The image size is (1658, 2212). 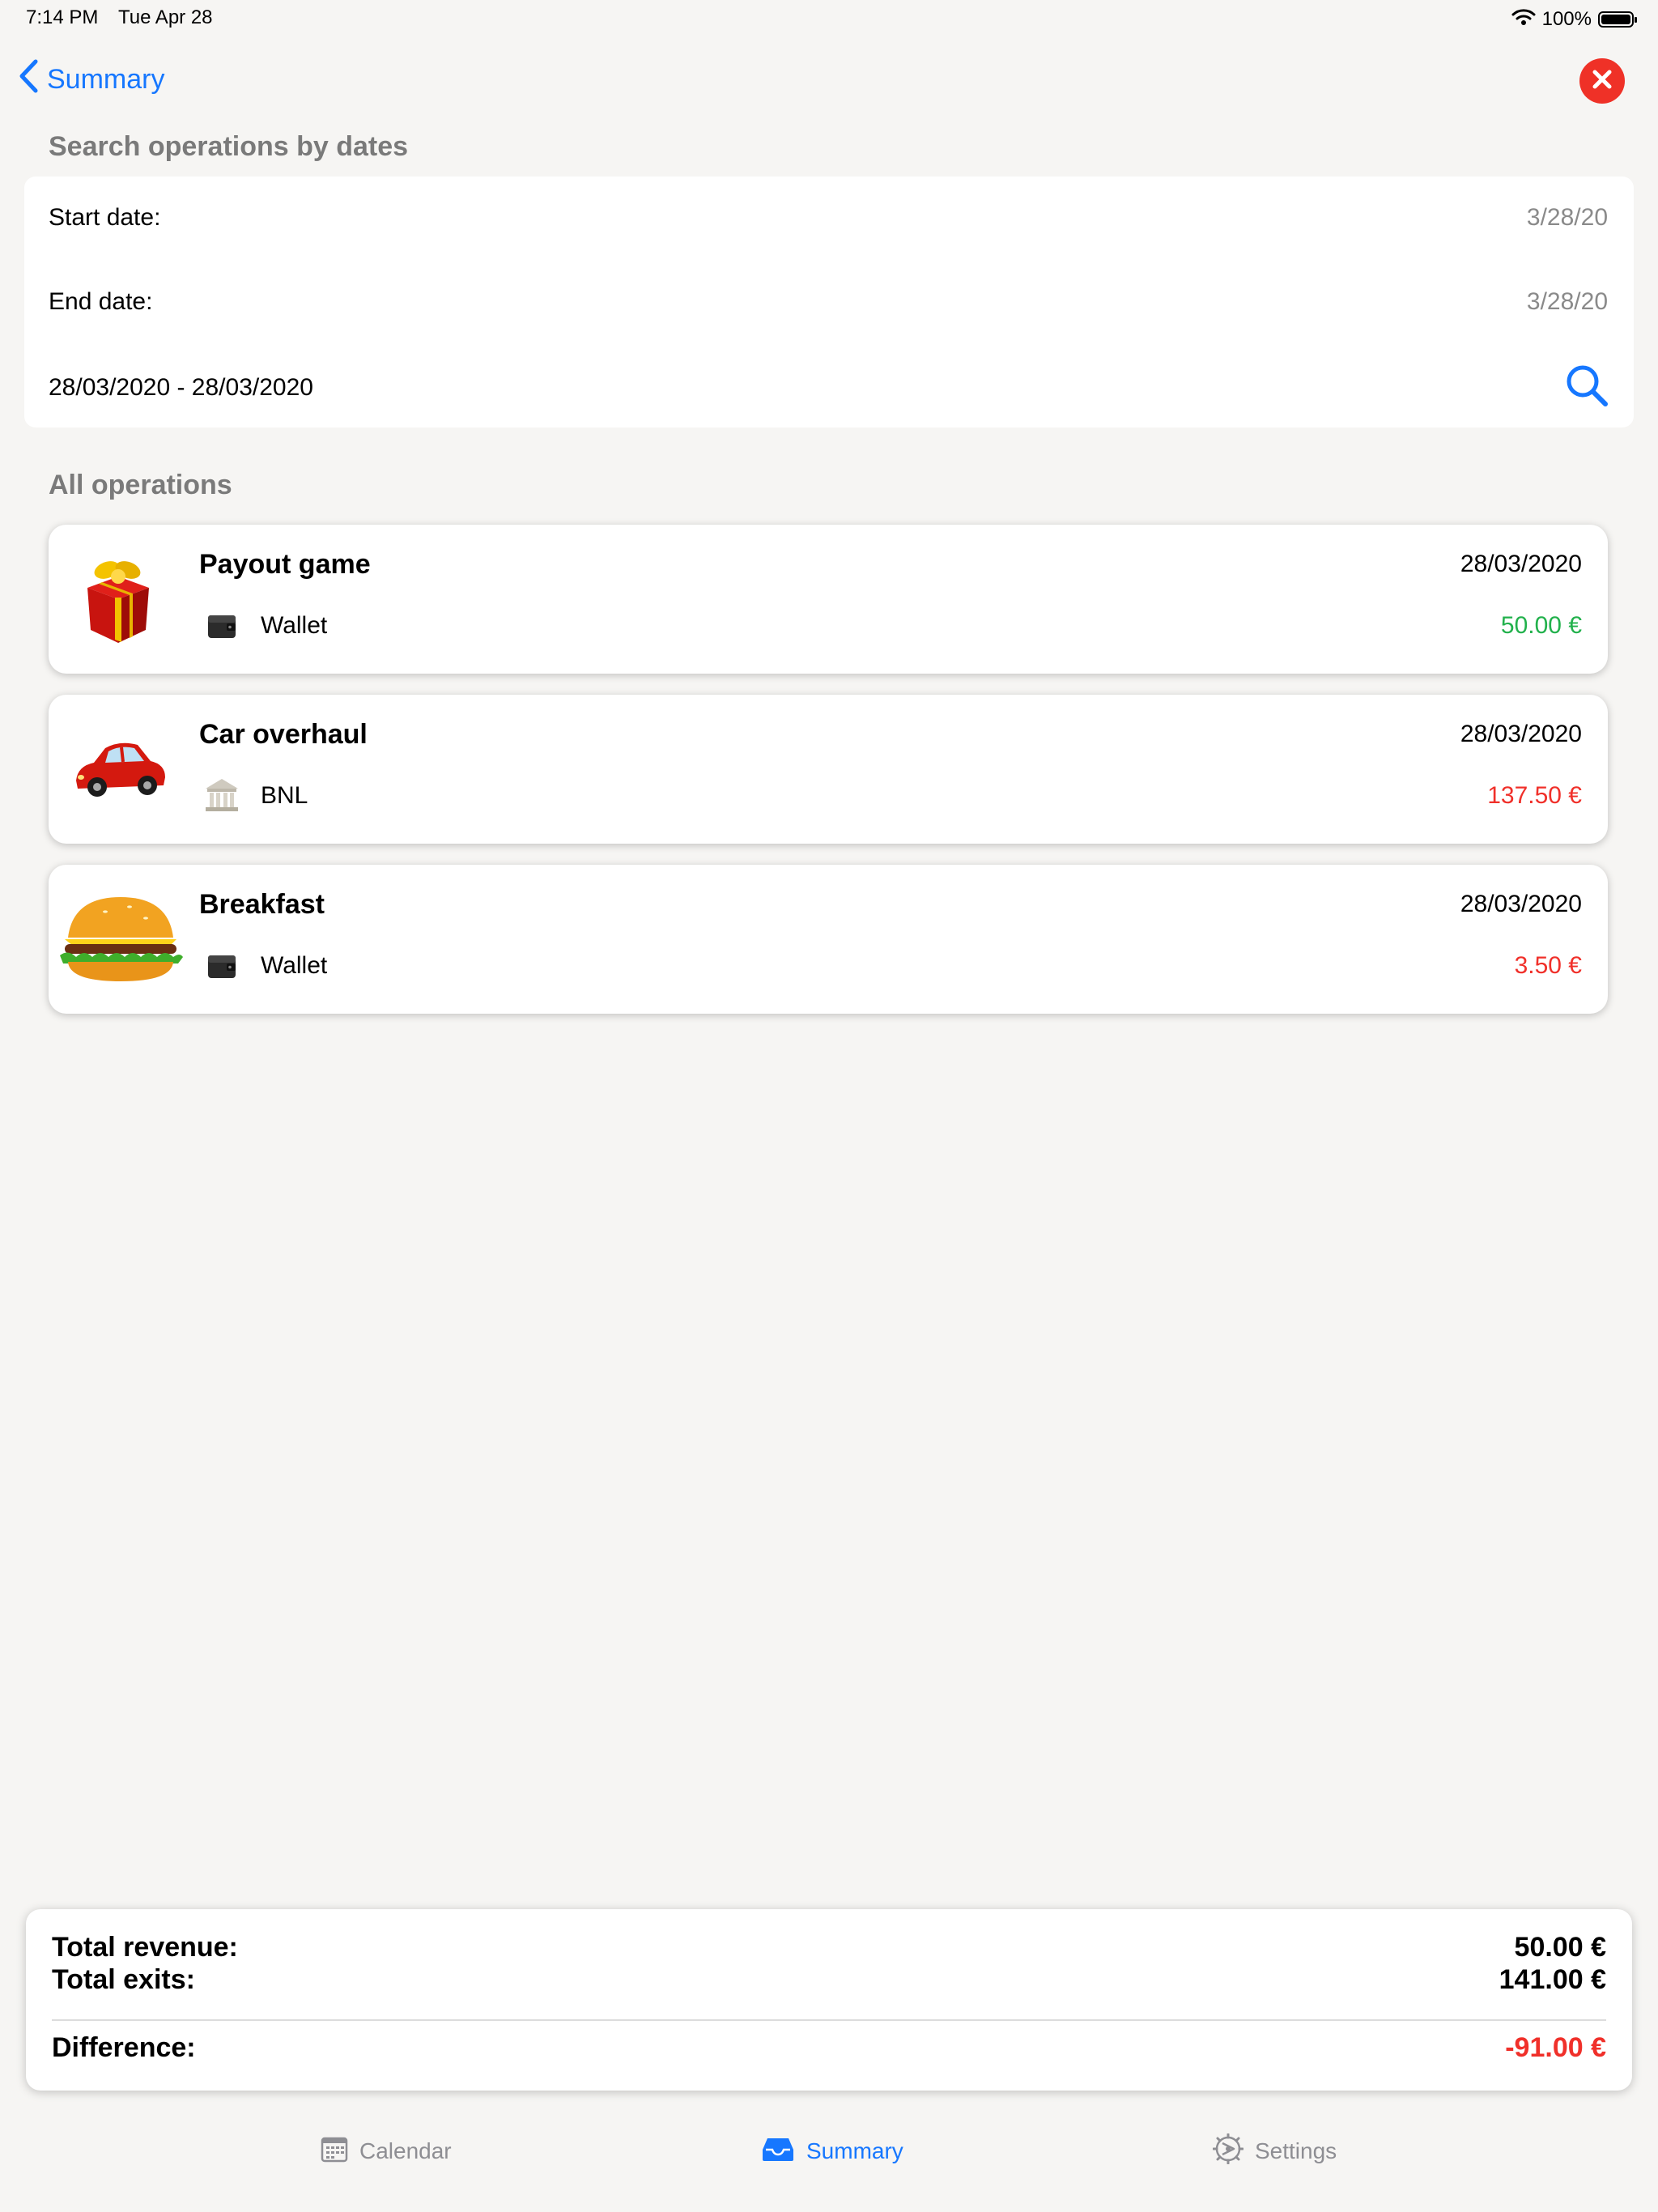 What do you see at coordinates (1567, 302) in the screenshot?
I see `end-date-picker: 3/28/20` at bounding box center [1567, 302].